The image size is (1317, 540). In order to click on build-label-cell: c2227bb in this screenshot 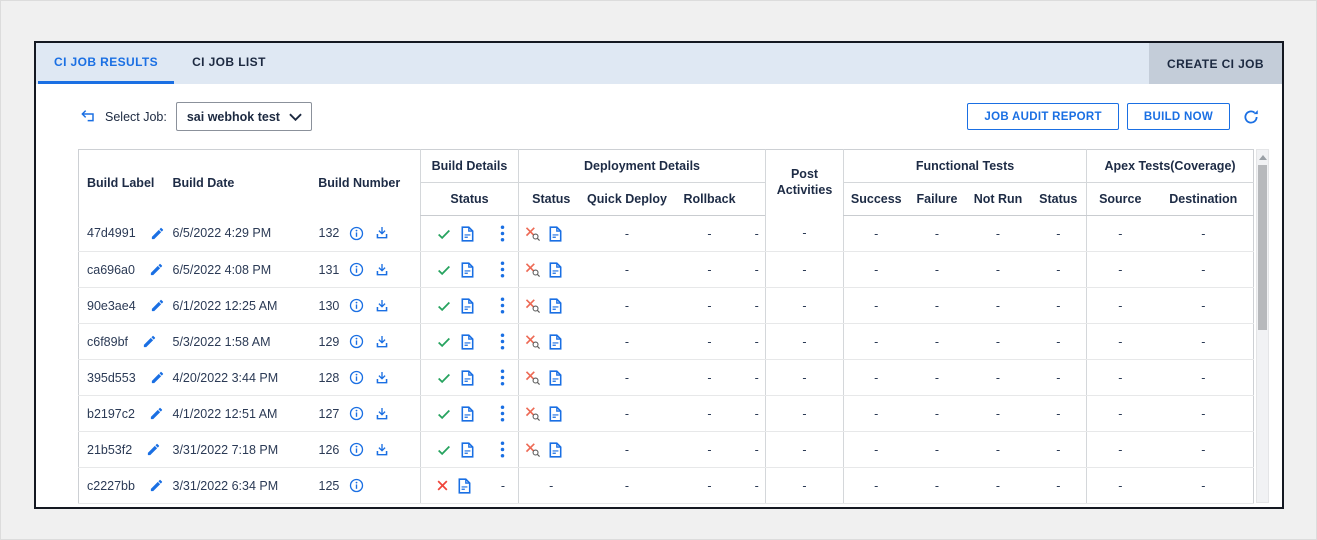, I will do `click(122, 485)`.